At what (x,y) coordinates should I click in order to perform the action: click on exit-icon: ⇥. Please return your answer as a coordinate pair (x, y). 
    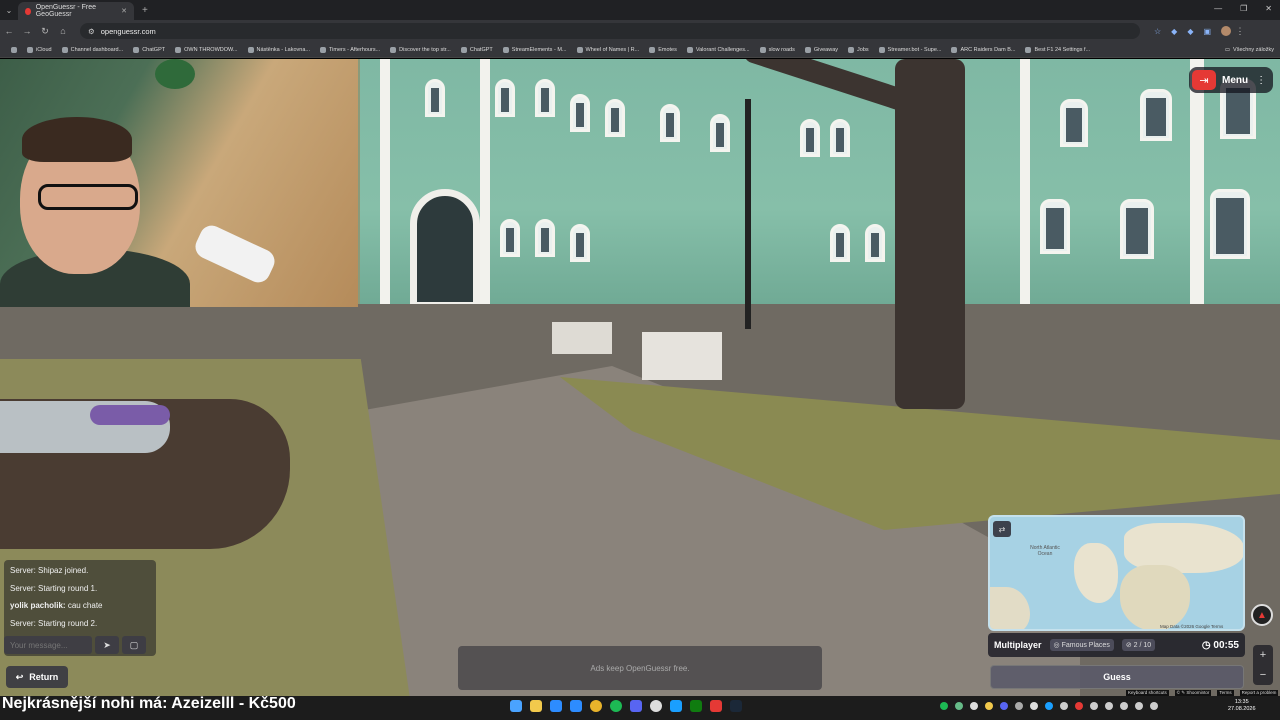
    Looking at the image, I should click on (1204, 80).